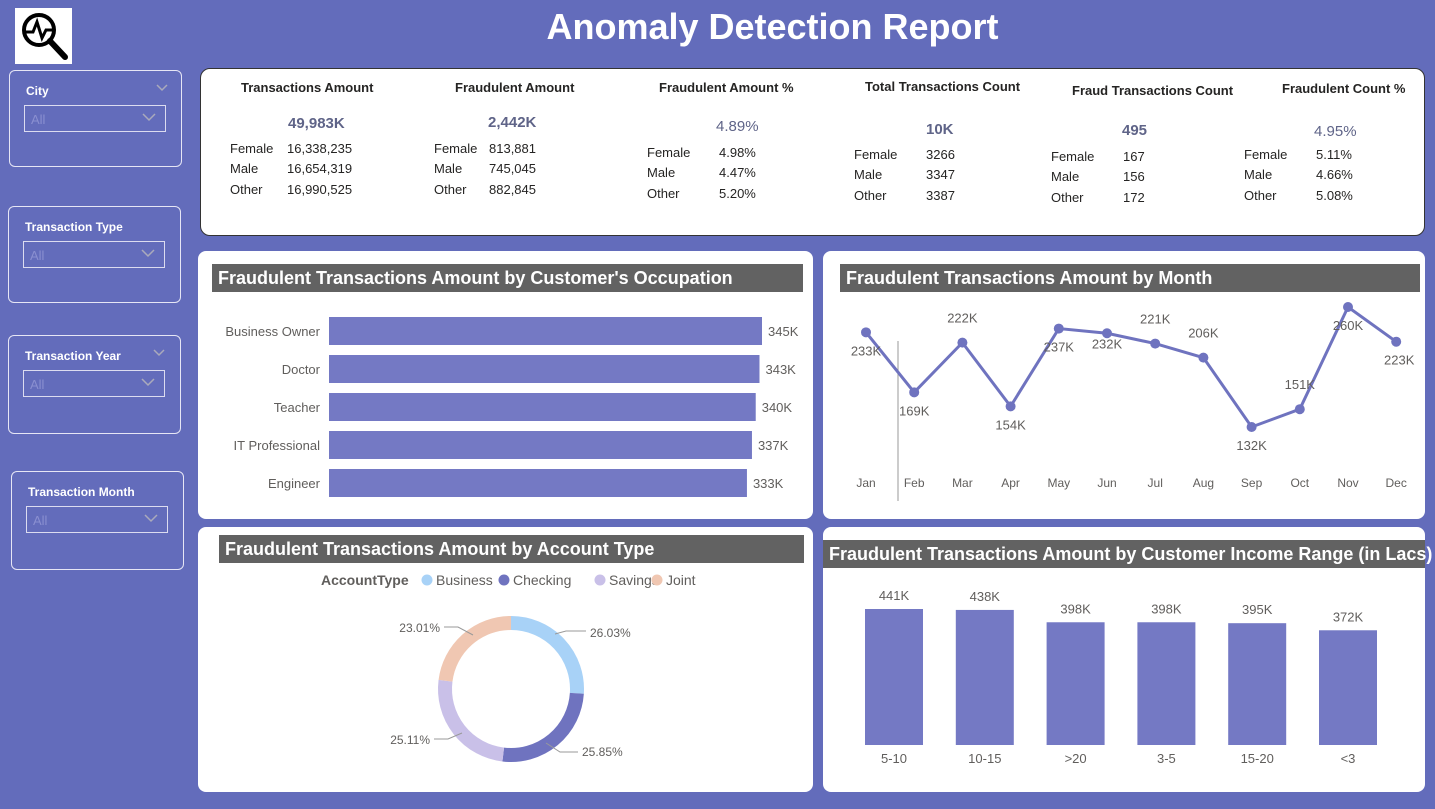 The height and width of the screenshot is (809, 1435). I want to click on x-tick-label: 15-20, so click(1257, 758).